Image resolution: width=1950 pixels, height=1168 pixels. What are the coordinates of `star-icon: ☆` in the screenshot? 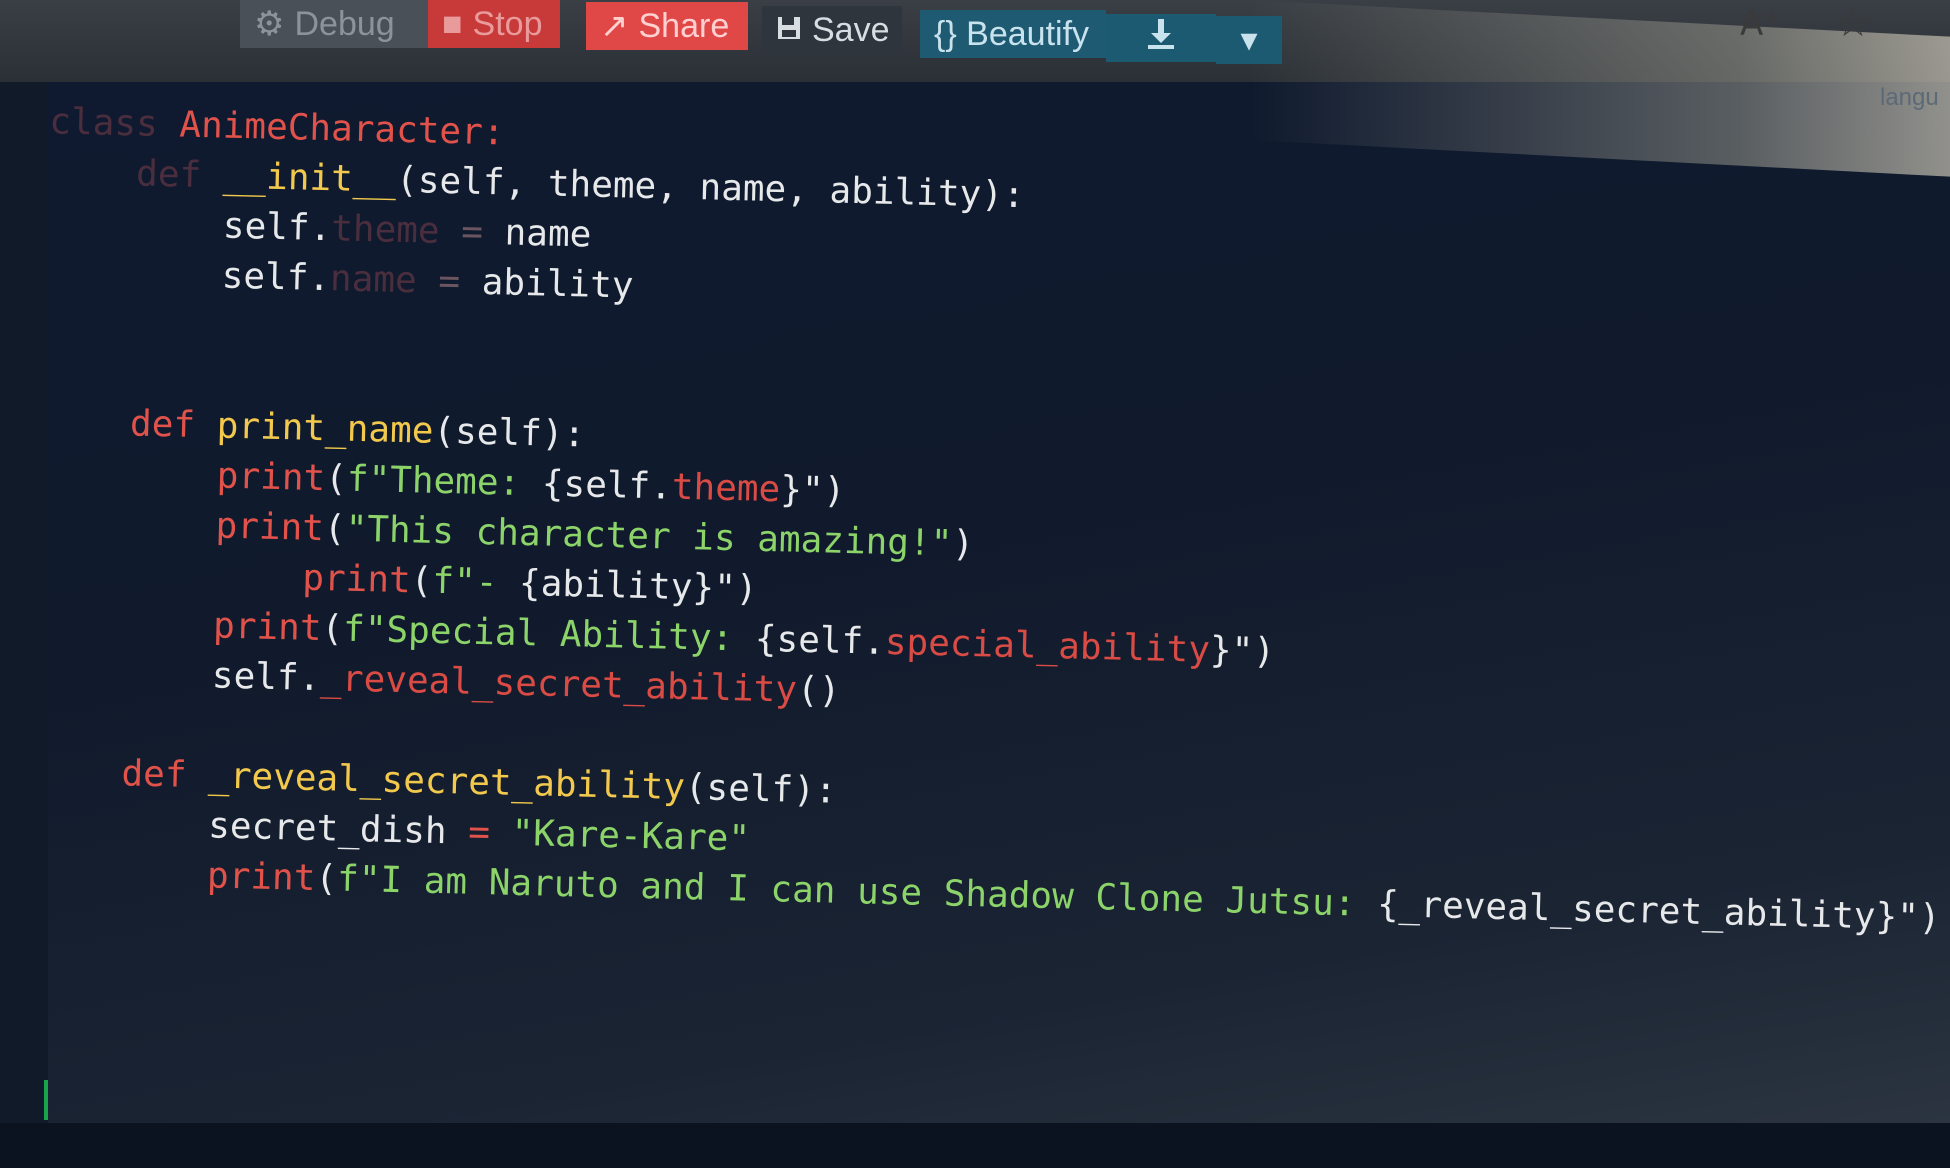 It's located at (1853, 23).